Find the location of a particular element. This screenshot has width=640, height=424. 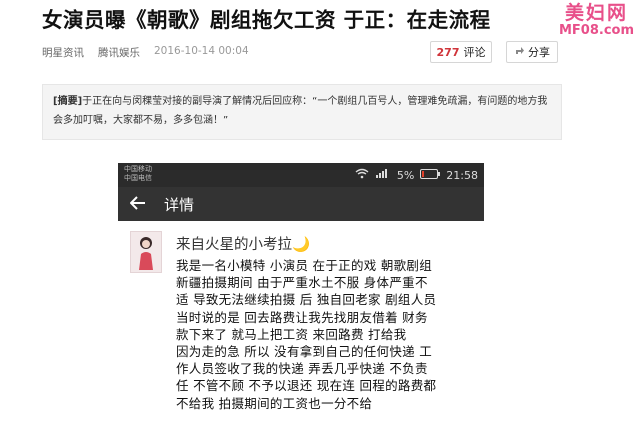

post-line: 当时说的是 回去路费让我先找朋友借着 财务 is located at coordinates (302, 317).